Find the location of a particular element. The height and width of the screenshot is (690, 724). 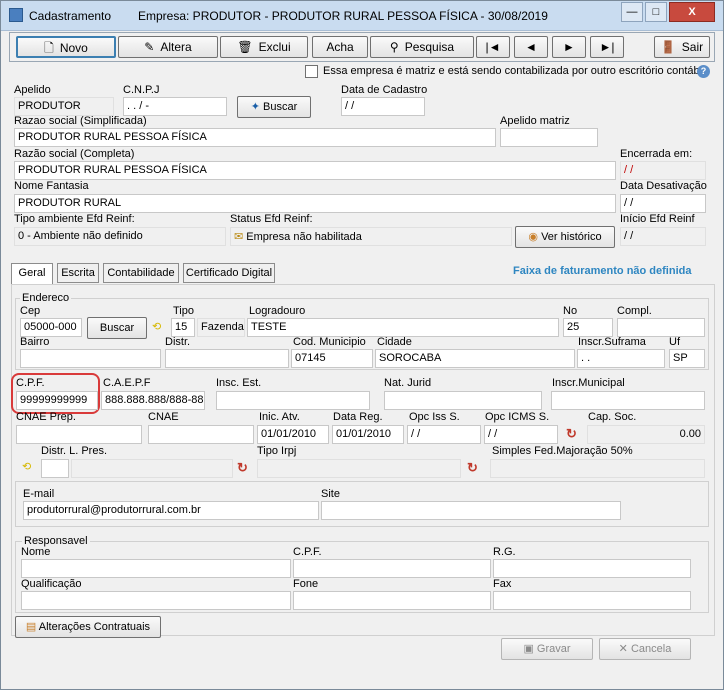

cnpj-field: . . / - is located at coordinates (175, 106).